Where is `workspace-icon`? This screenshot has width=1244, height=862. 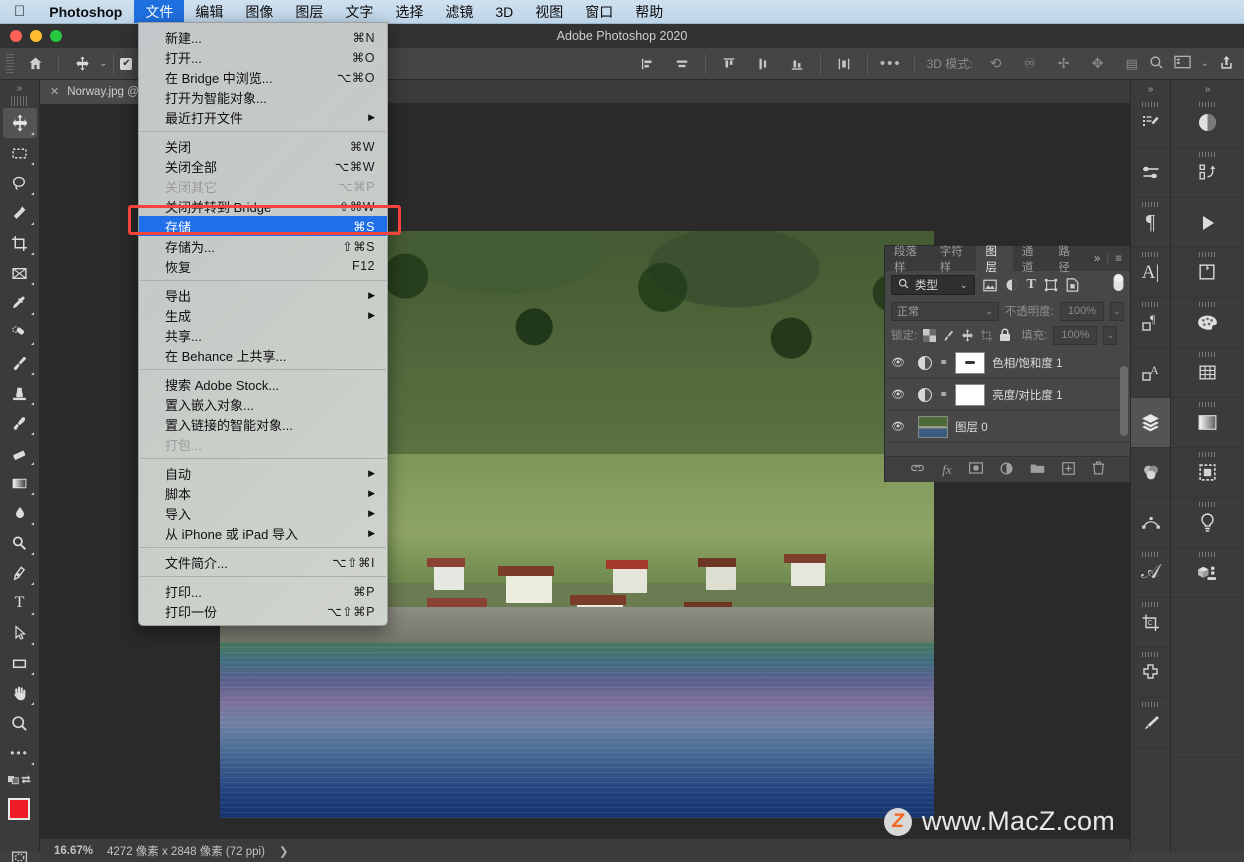
workspace-icon is located at coordinates (1182, 63).